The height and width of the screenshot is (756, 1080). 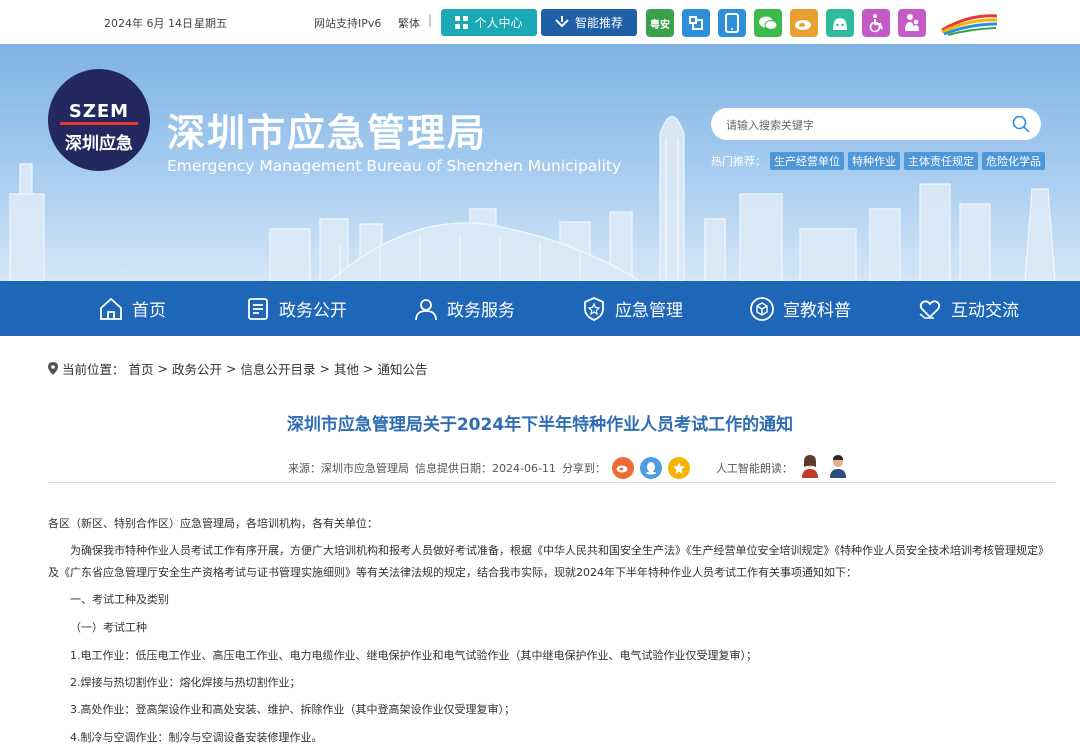 I want to click on user-icon, so click(x=426, y=309).